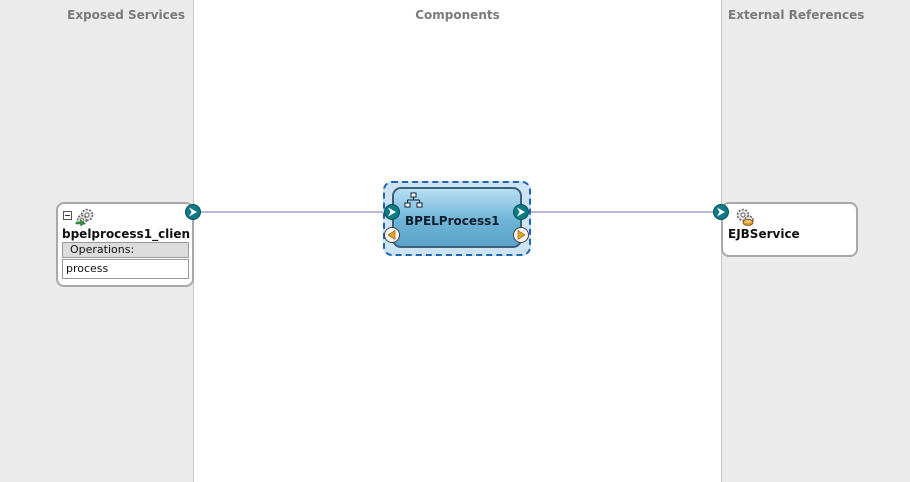  Describe the element at coordinates (764, 234) in the screenshot. I see `reference-name: EJBService` at that location.